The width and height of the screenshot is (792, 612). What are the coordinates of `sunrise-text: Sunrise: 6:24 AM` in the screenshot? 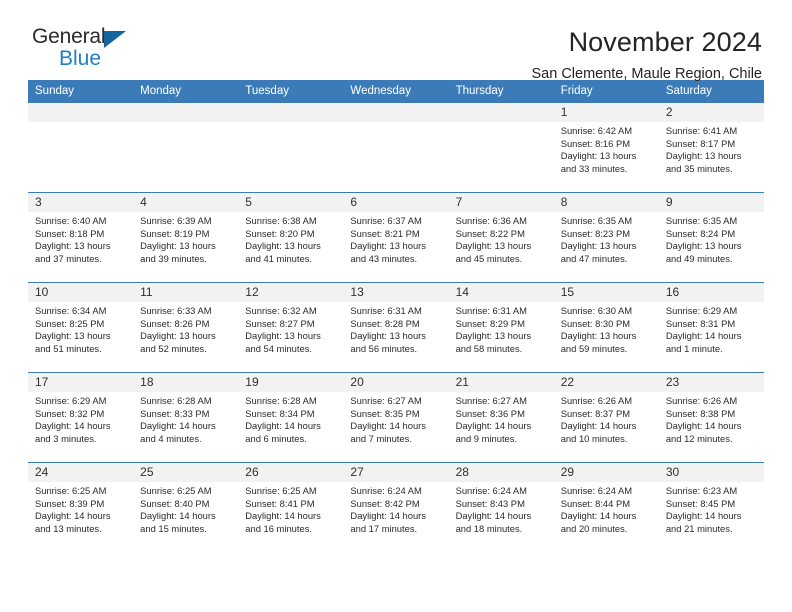 It's located at (491, 490).